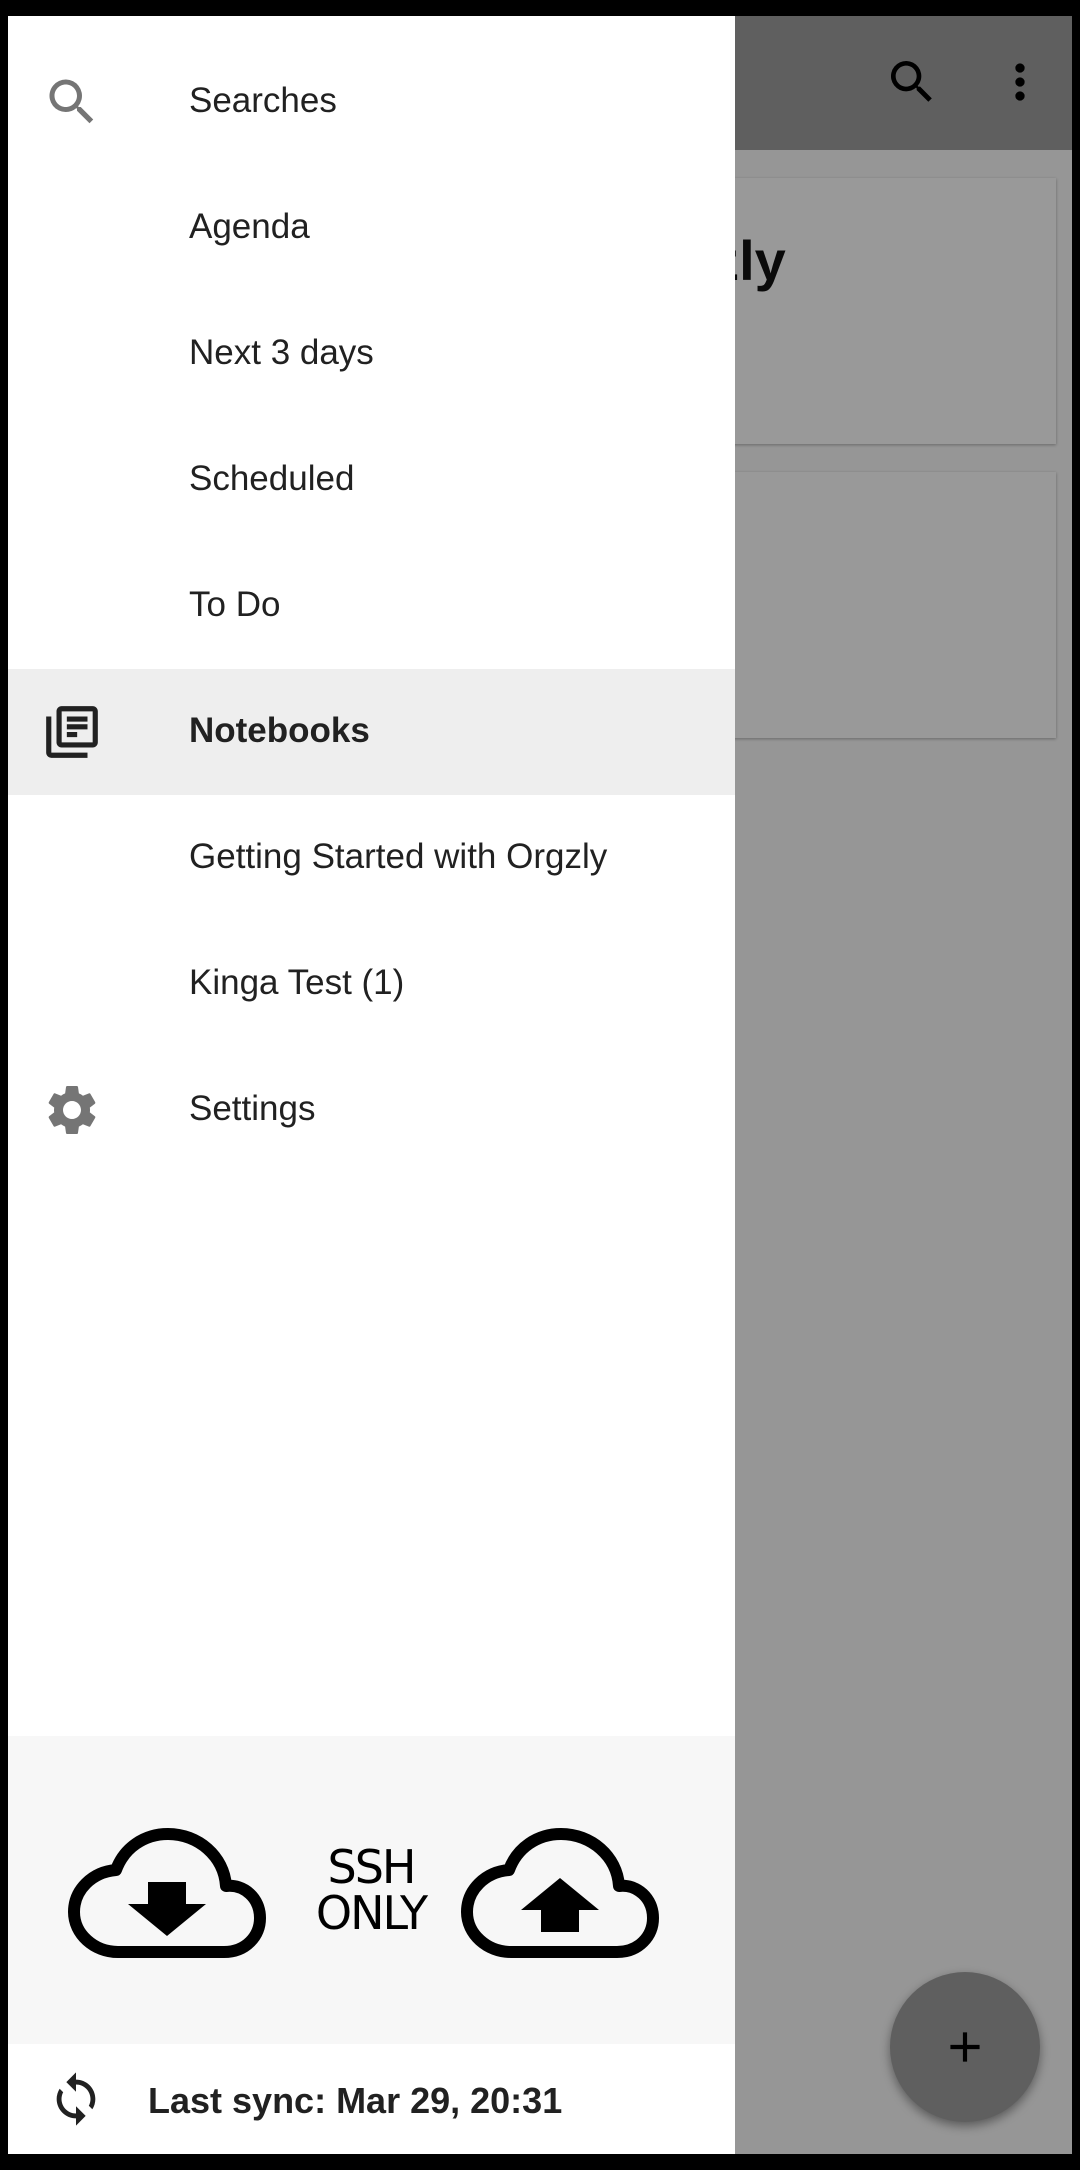 The image size is (1080, 2170). Describe the element at coordinates (72, 732) in the screenshot. I see `notebooks-icon` at that location.